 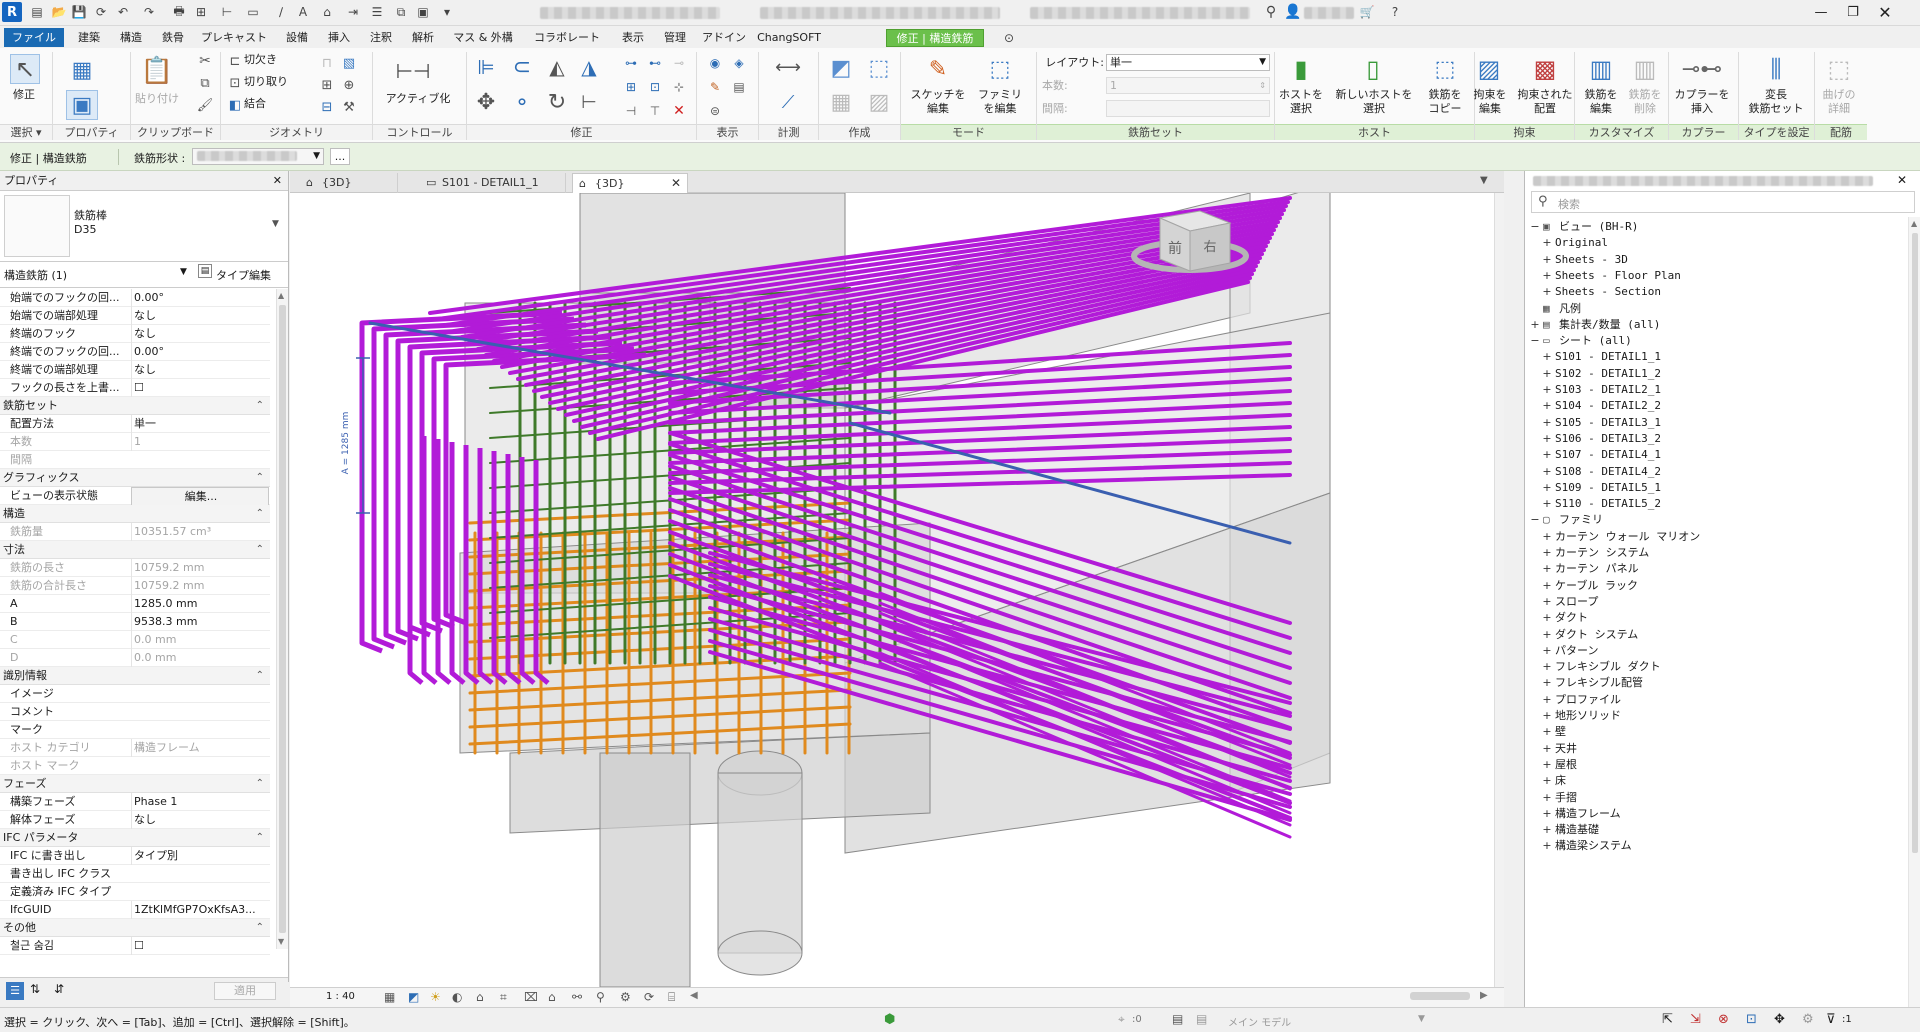 I want to click on print-icon: 🖶, so click(x=179, y=12).